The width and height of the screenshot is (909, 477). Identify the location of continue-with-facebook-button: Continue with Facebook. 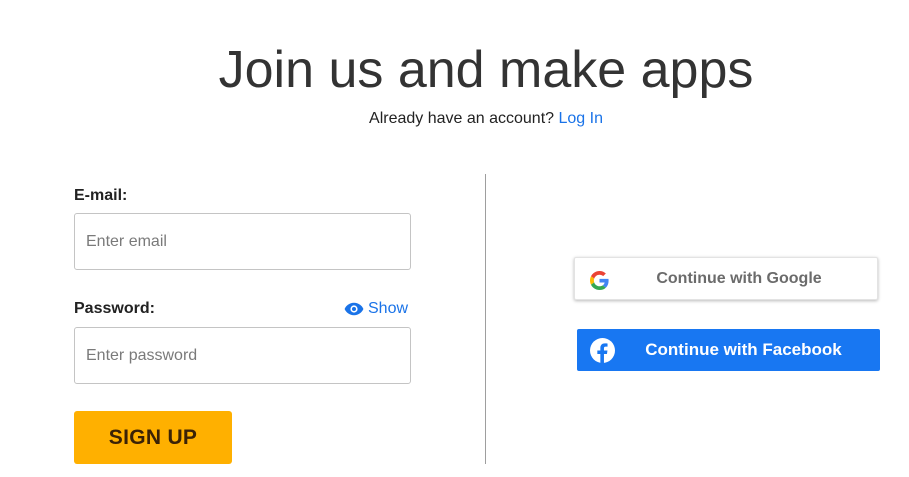
(728, 350).